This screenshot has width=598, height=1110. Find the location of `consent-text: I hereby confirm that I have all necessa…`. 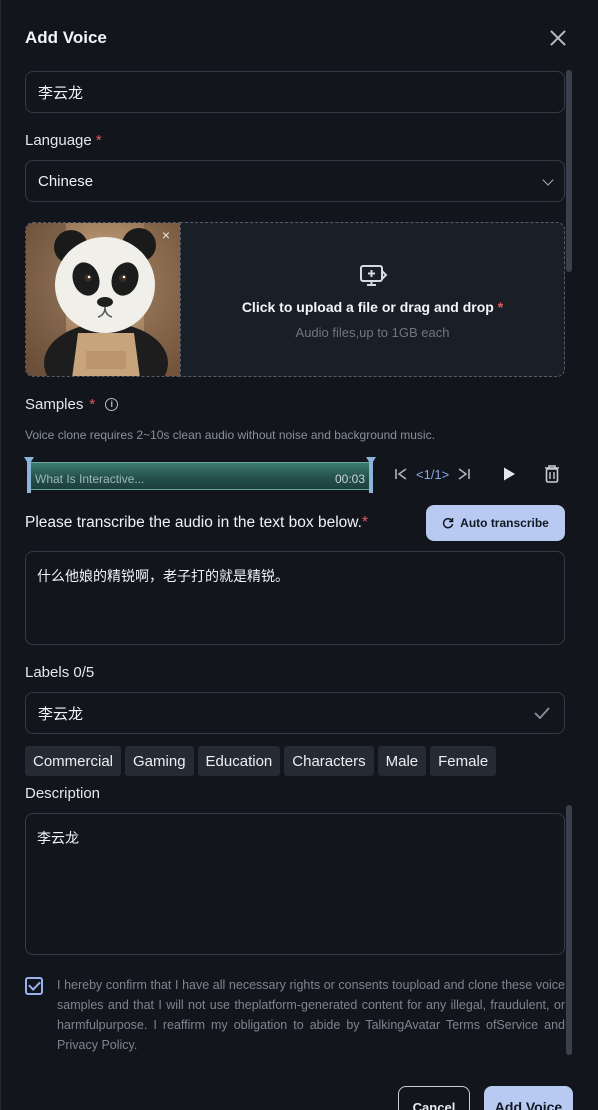

consent-text: I hereby confirm that I have all necessa… is located at coordinates (311, 1015).